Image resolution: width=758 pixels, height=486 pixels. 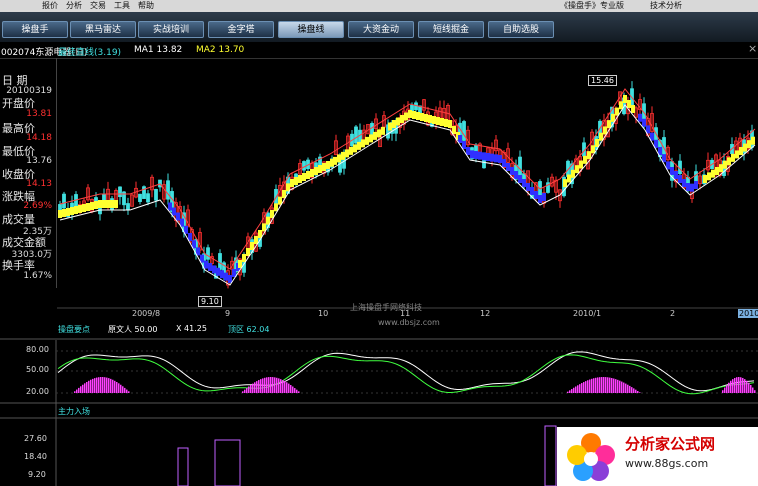 What do you see at coordinates (657, 456) in the screenshot?
I see `brand-logo: 分析家公式网 www.88gs.com` at bounding box center [657, 456].